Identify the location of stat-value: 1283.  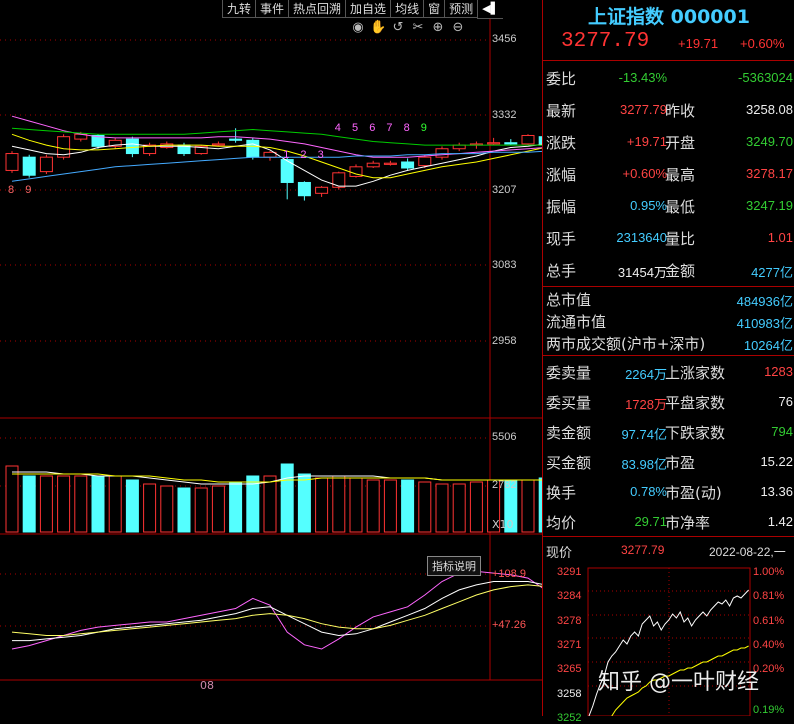
(778, 371).